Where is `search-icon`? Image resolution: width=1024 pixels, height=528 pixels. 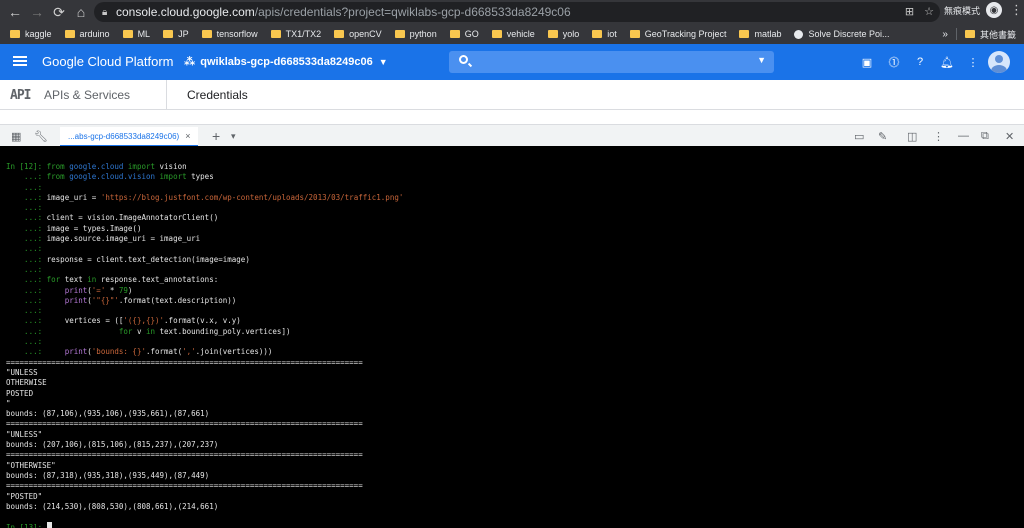
search-icon is located at coordinates (463, 59).